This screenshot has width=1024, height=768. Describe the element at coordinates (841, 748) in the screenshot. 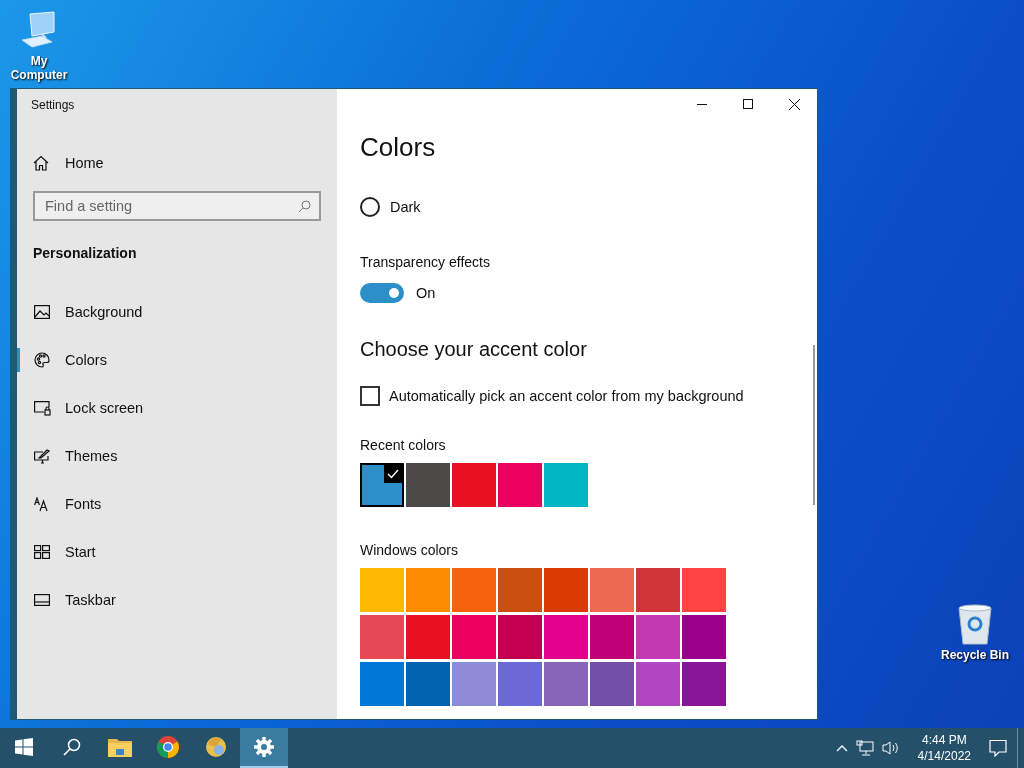

I see `chevron-up-icon` at that location.